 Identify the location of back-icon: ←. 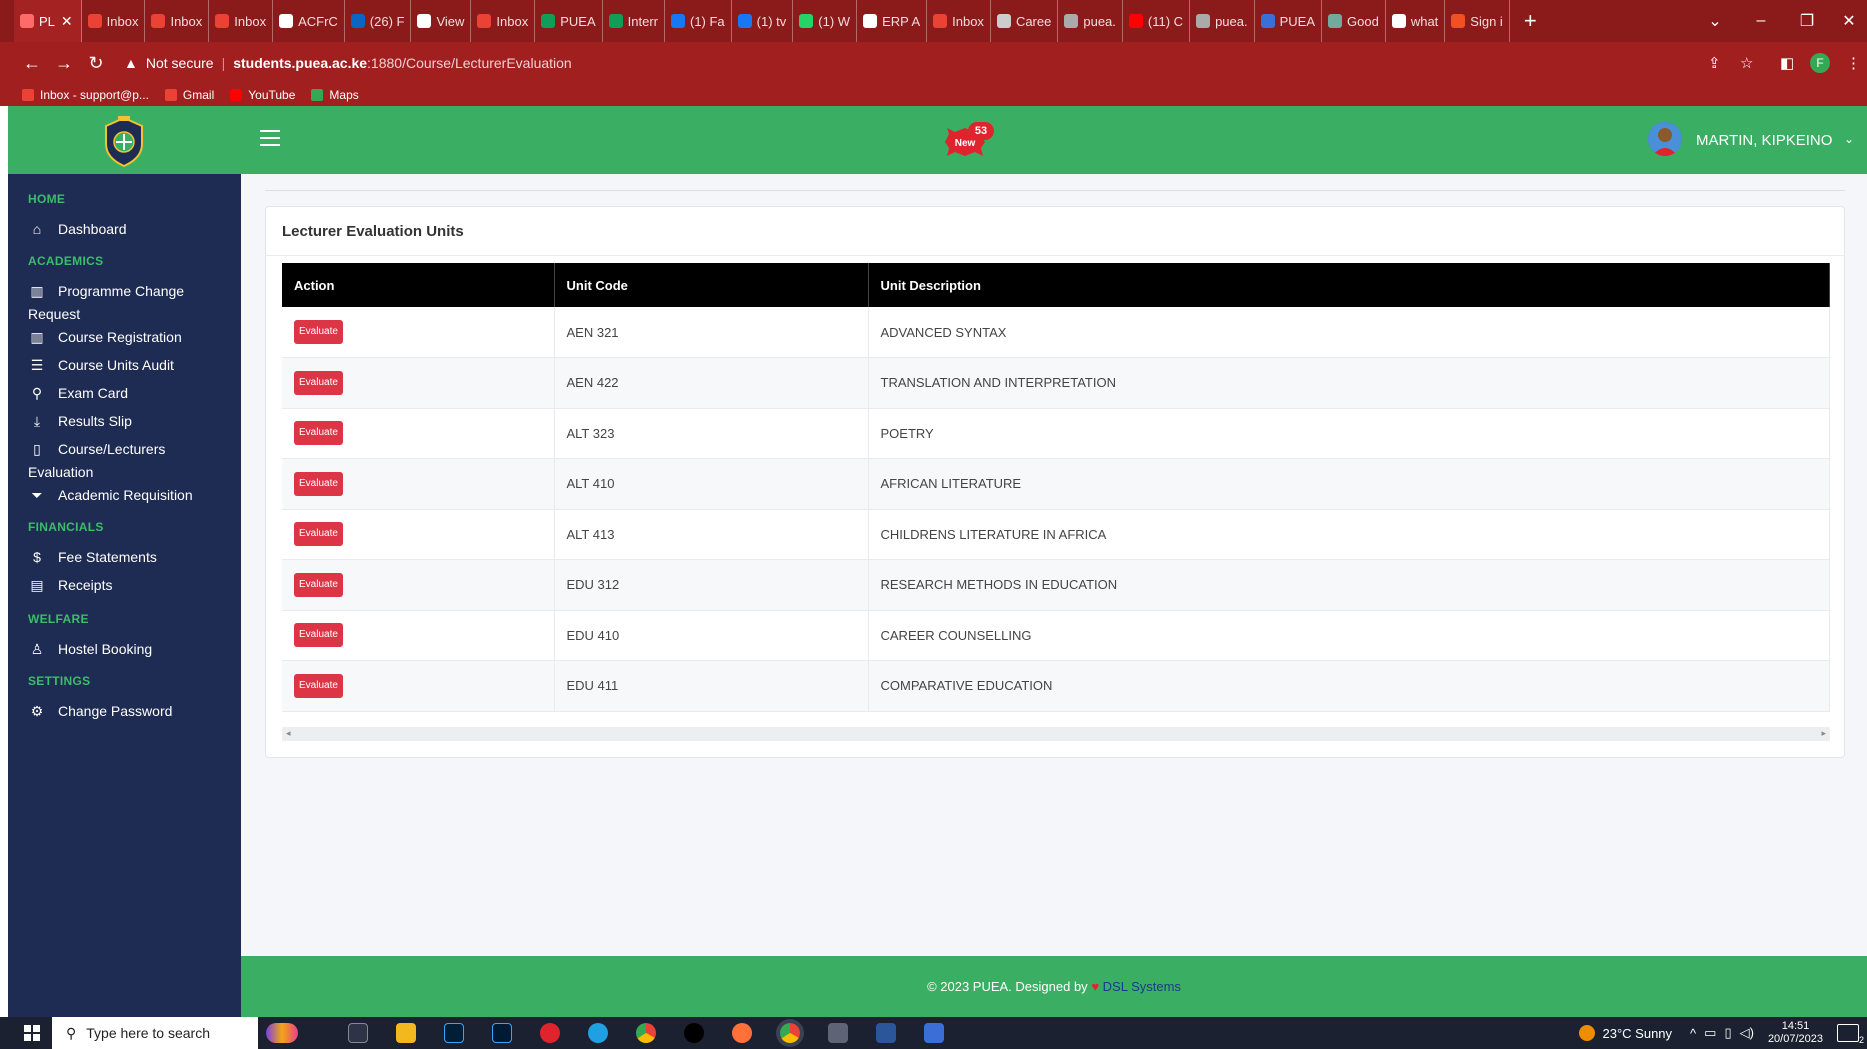
(32, 63).